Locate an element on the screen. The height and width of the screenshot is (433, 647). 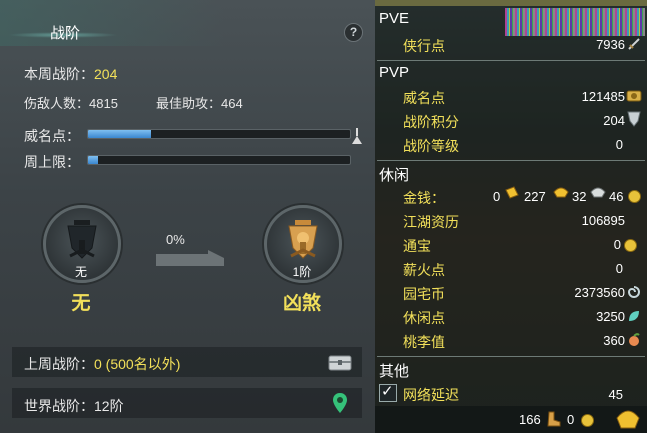
footer-value-b: 0 is located at coordinates (571, 419).